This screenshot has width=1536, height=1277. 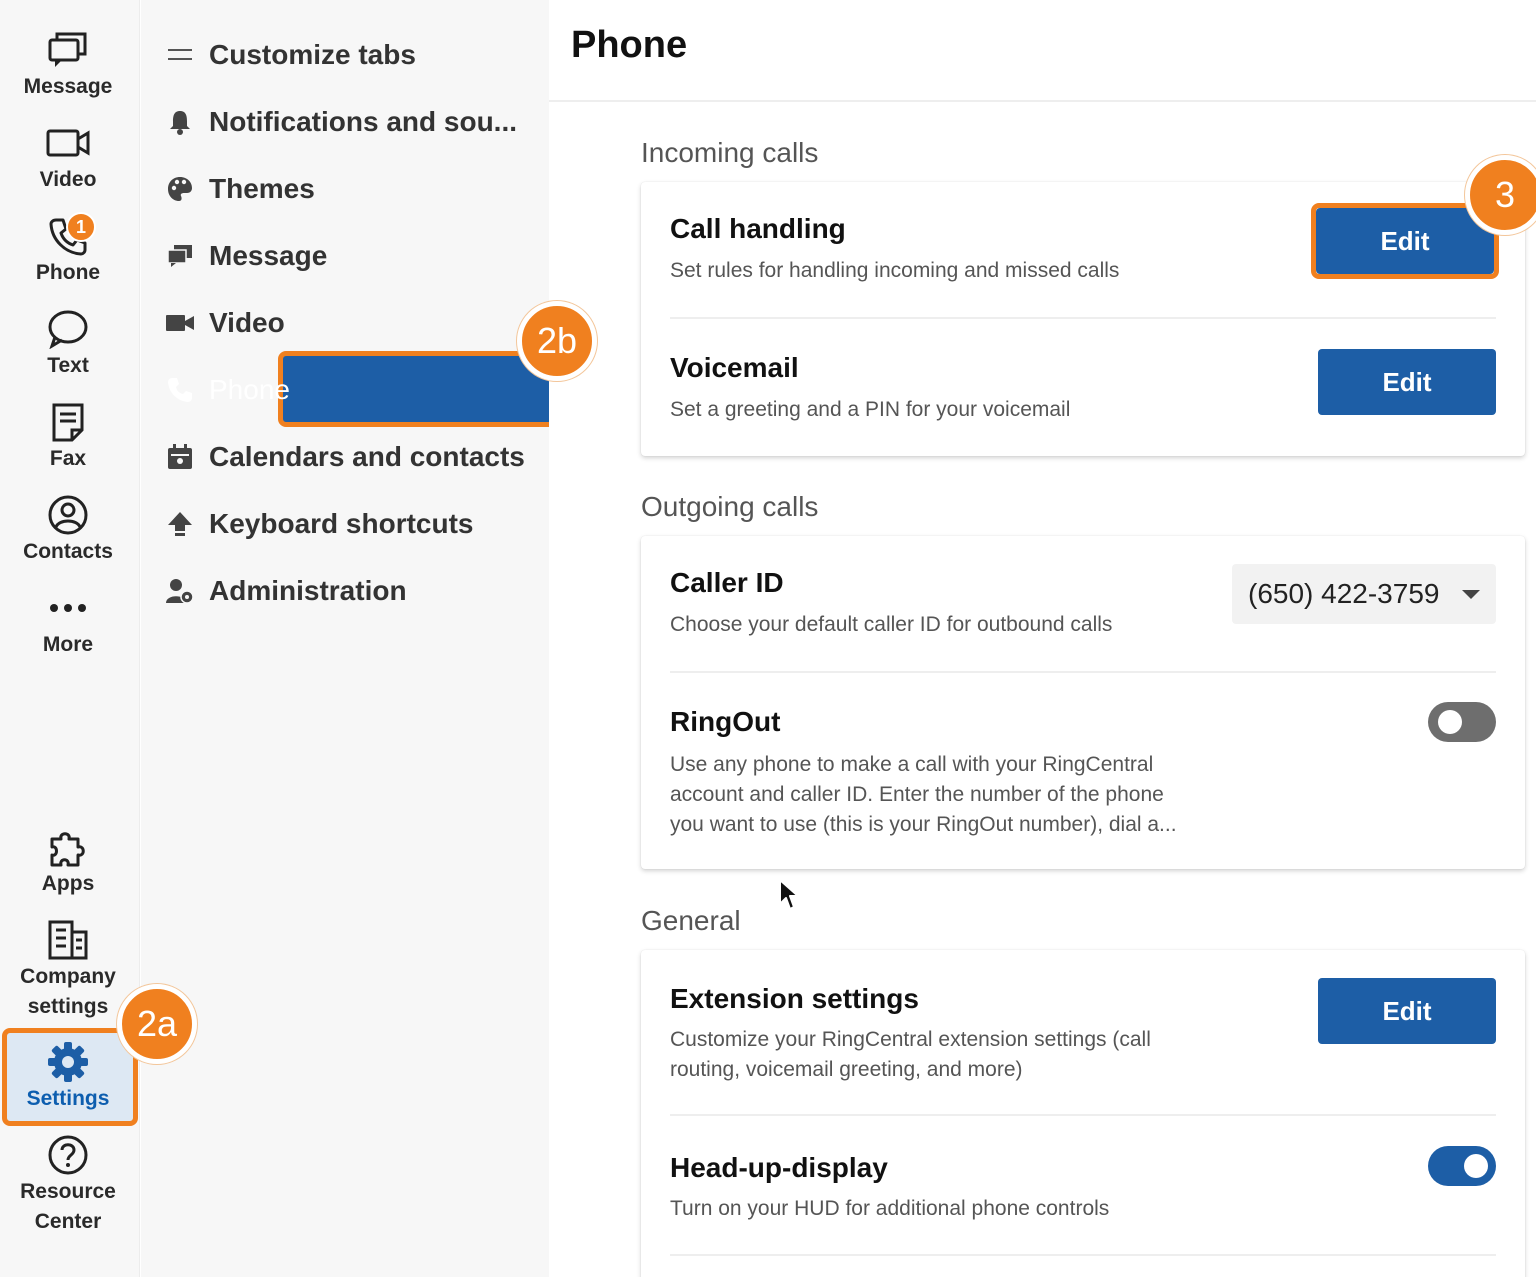 I want to click on call-handling-title: Call handling, so click(x=758, y=228).